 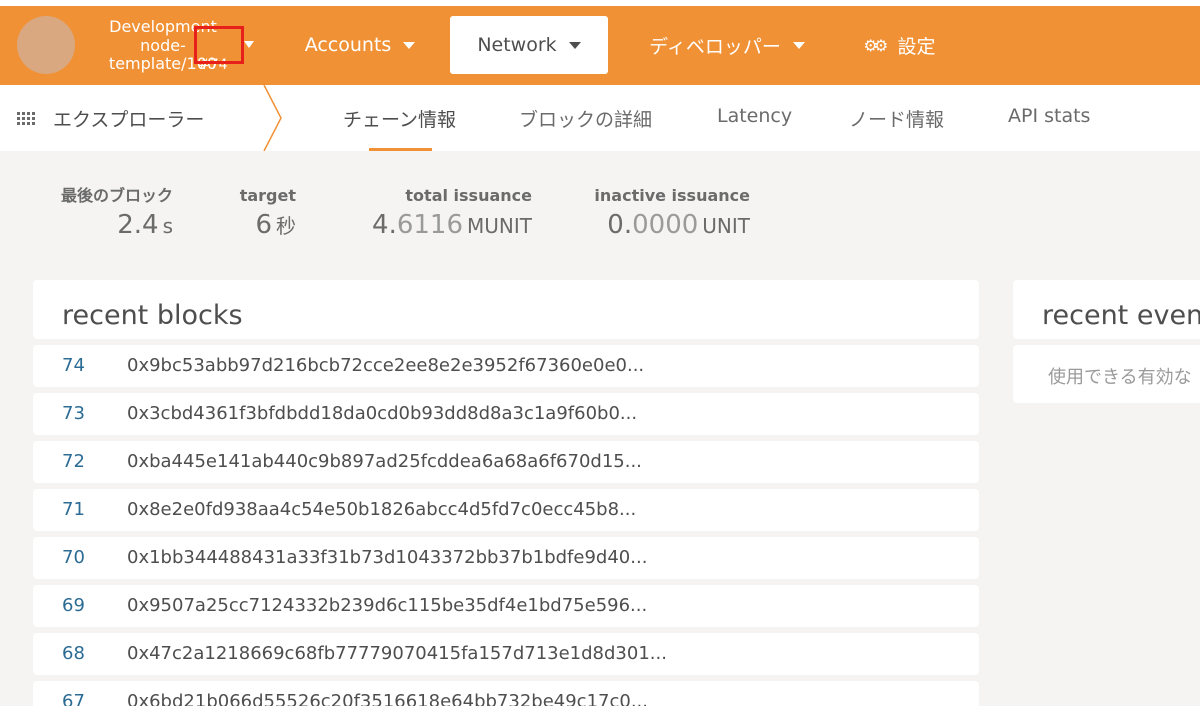 I want to click on block-number-link: 69, so click(x=73, y=605).